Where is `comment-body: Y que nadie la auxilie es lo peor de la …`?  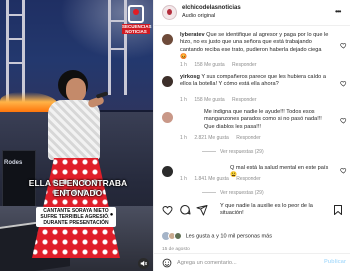
comment-body: Y que nadie la auxilie es lo peor de la … is located at coordinates (279, 210).